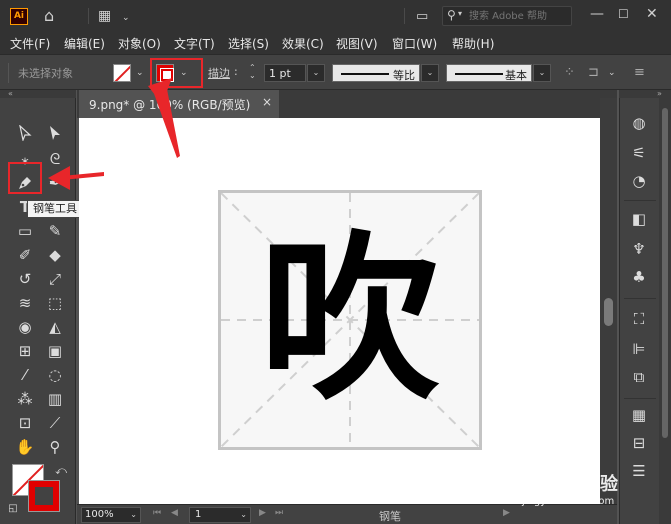 The width and height of the screenshot is (671, 524). I want to click on curvature-tool-icon: ✒, so click(55, 183).